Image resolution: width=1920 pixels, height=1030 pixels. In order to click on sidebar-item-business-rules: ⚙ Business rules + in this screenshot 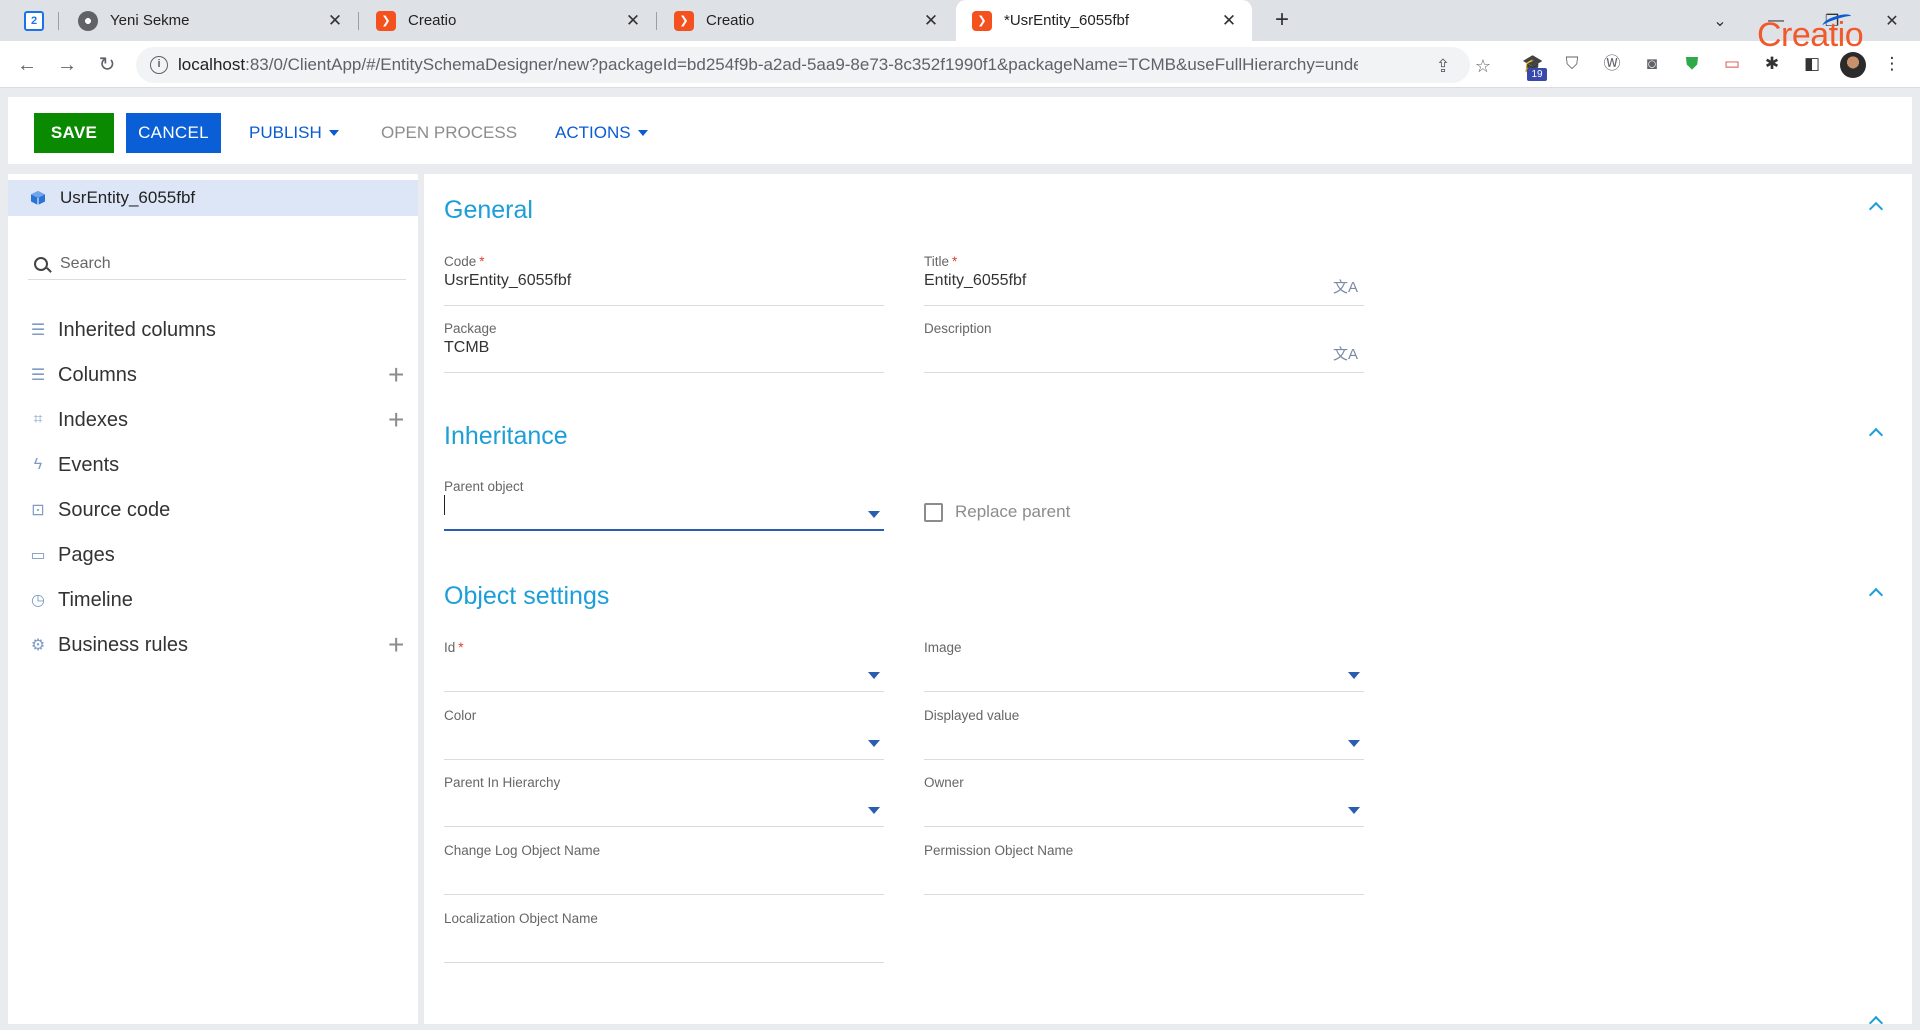, I will do `click(223, 645)`.